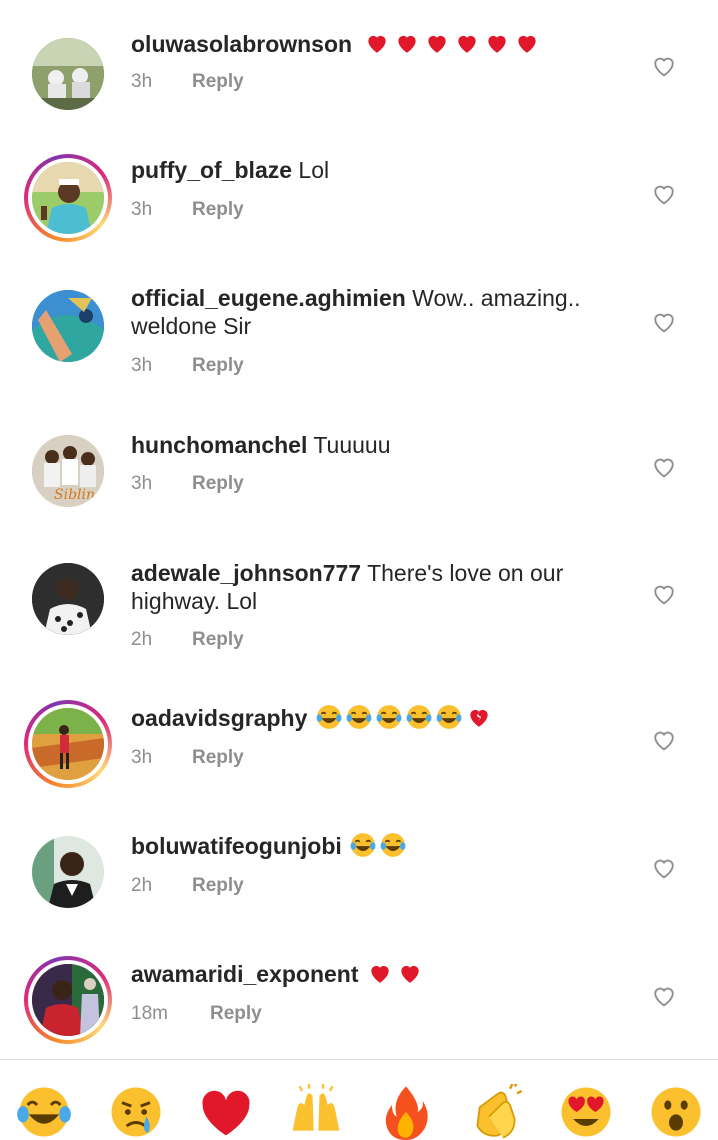  Describe the element at coordinates (149, 1013) in the screenshot. I see `comment-time: 18m` at that location.